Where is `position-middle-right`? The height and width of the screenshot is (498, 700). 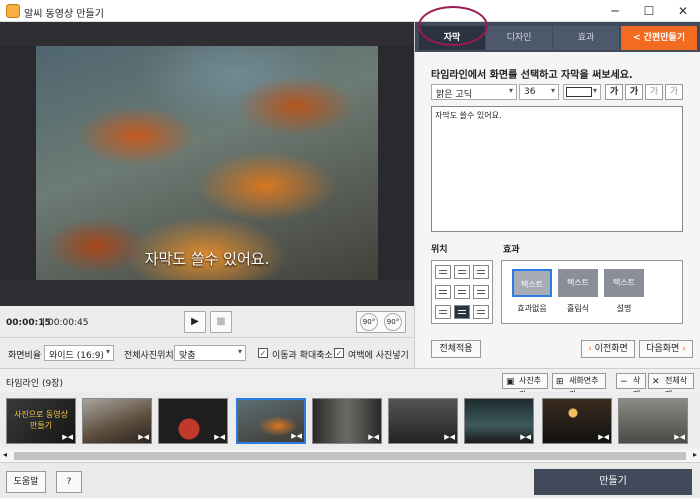 position-middle-right is located at coordinates (481, 292).